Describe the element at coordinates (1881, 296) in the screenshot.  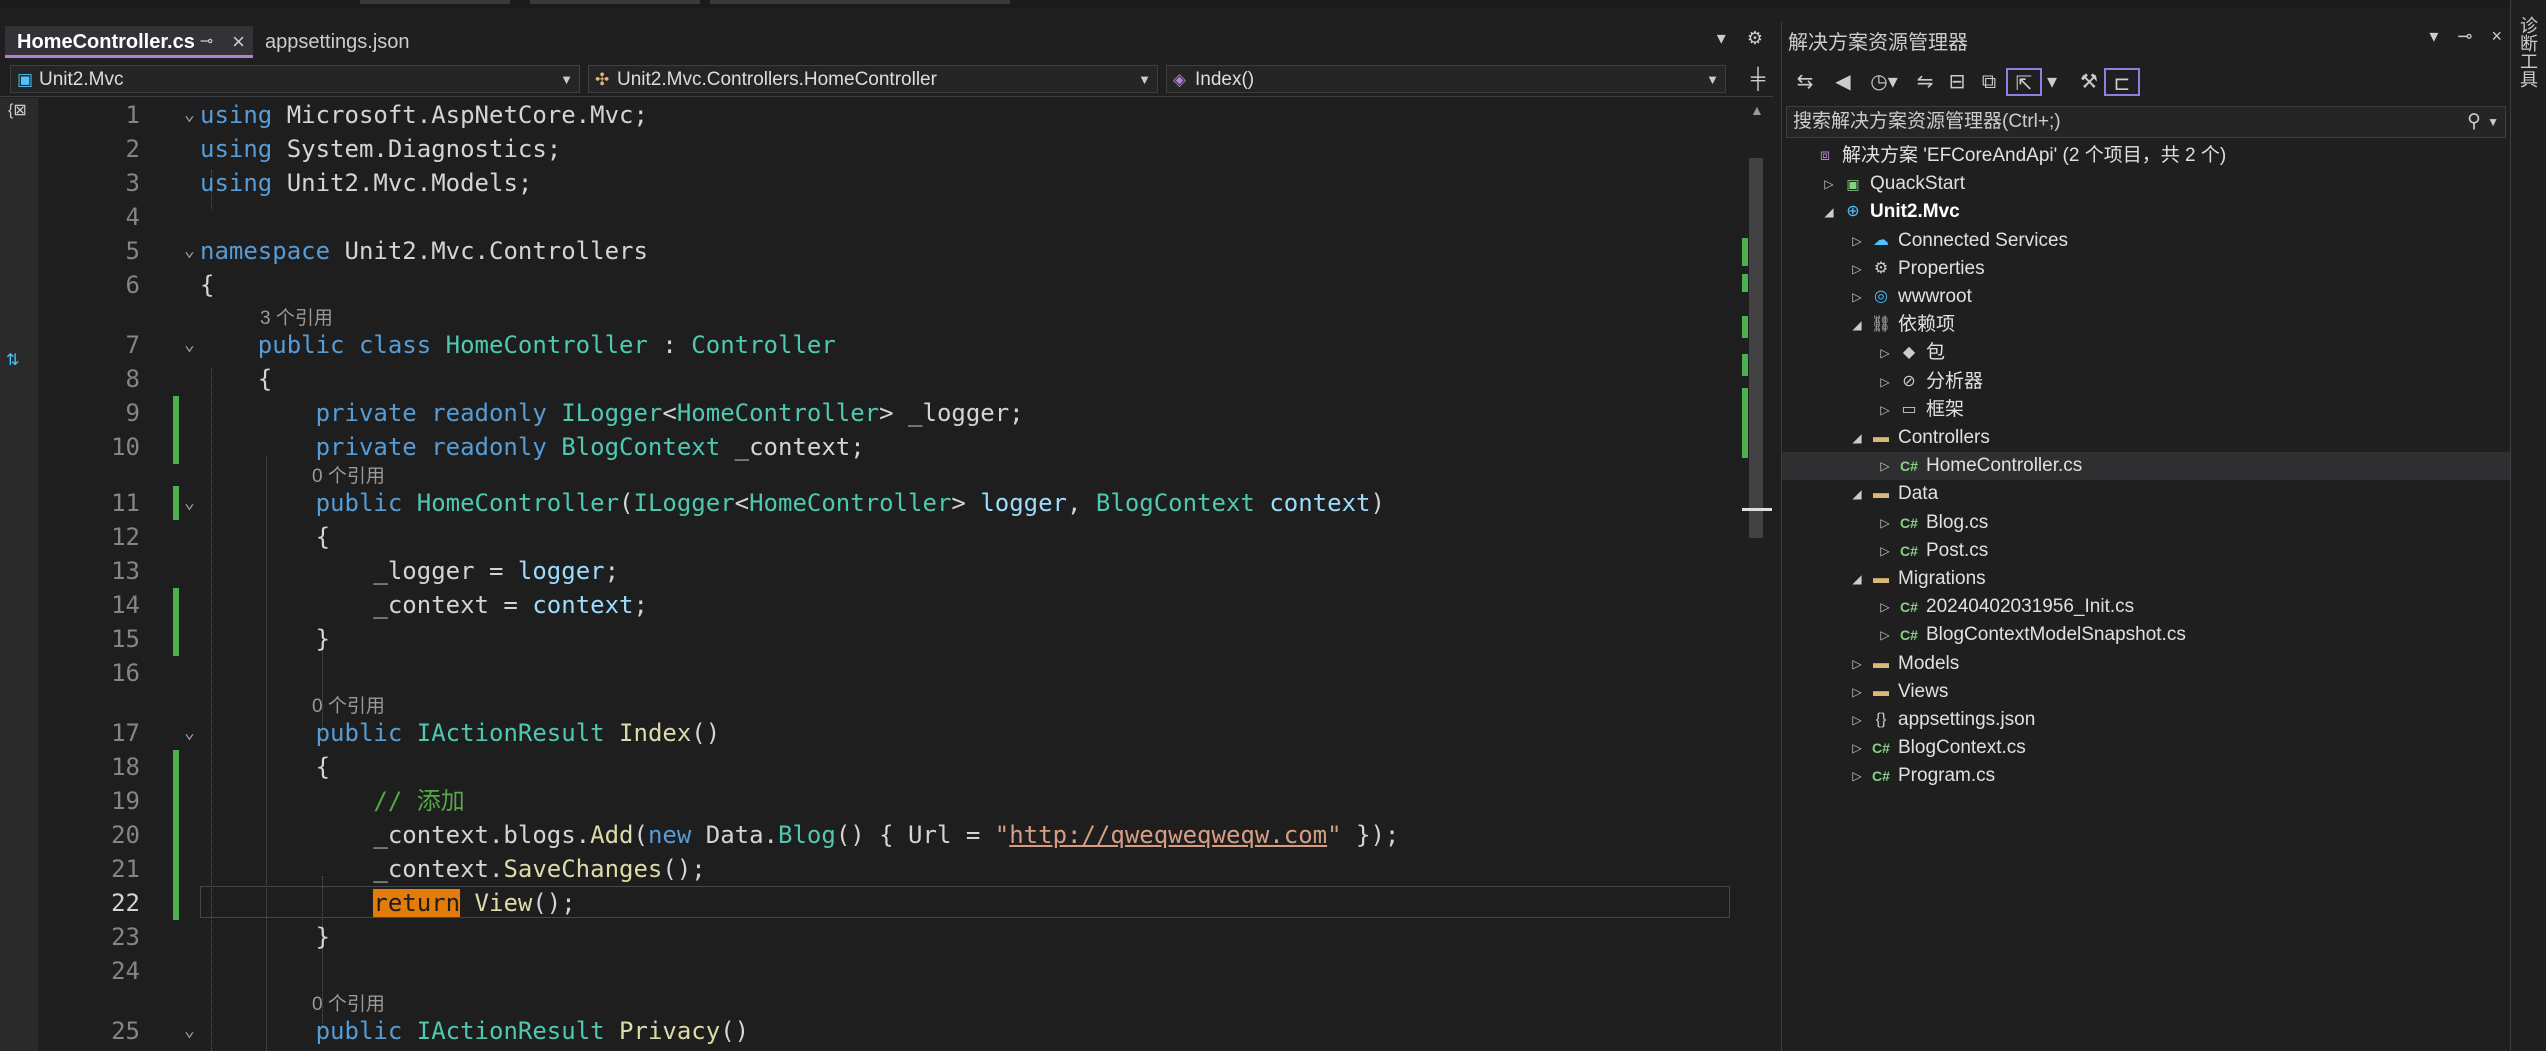
I see `globe-icon: ◎` at that location.